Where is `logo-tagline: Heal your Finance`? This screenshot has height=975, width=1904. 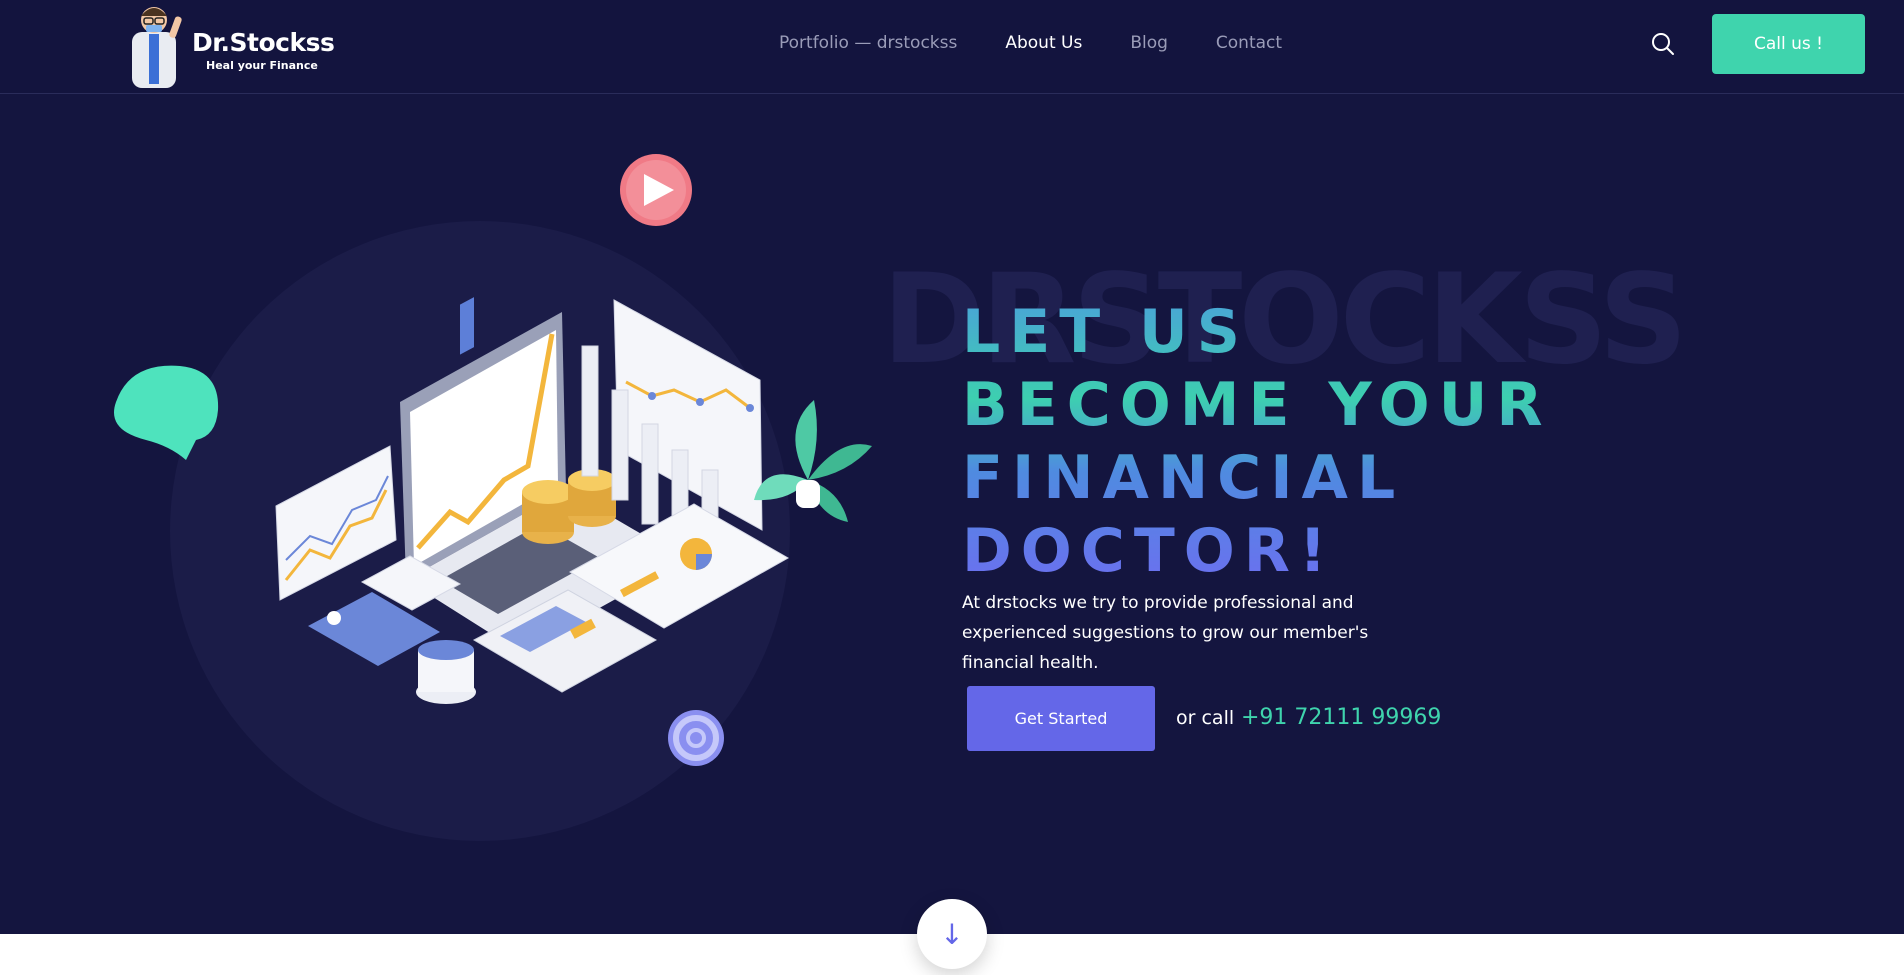 logo-tagline: Heal your Finance is located at coordinates (262, 65).